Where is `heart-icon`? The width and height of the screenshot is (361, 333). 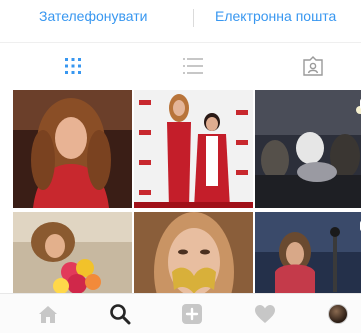 heart-icon is located at coordinates (265, 314).